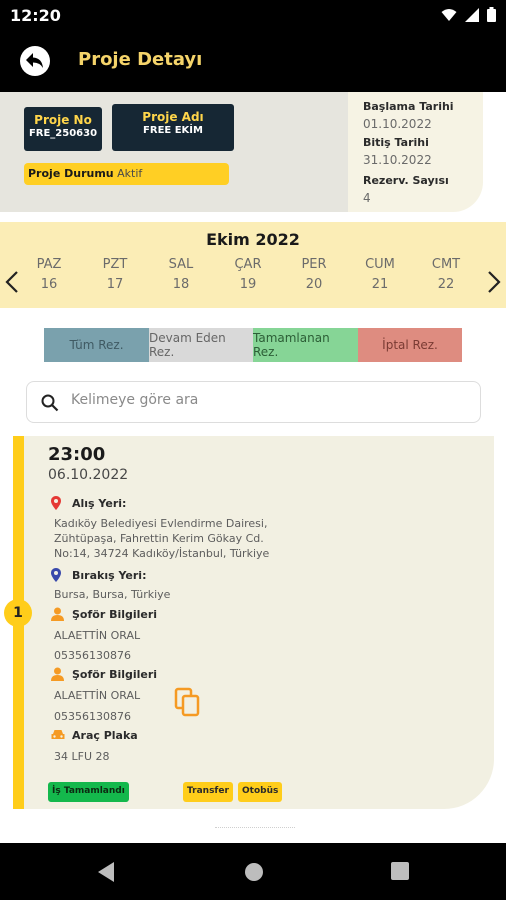 The image size is (506, 900). What do you see at coordinates (162, 553) in the screenshot?
I see `pickup-address-line: No:14, 34724 Kadıköy/İstanbul, Türkiye` at bounding box center [162, 553].